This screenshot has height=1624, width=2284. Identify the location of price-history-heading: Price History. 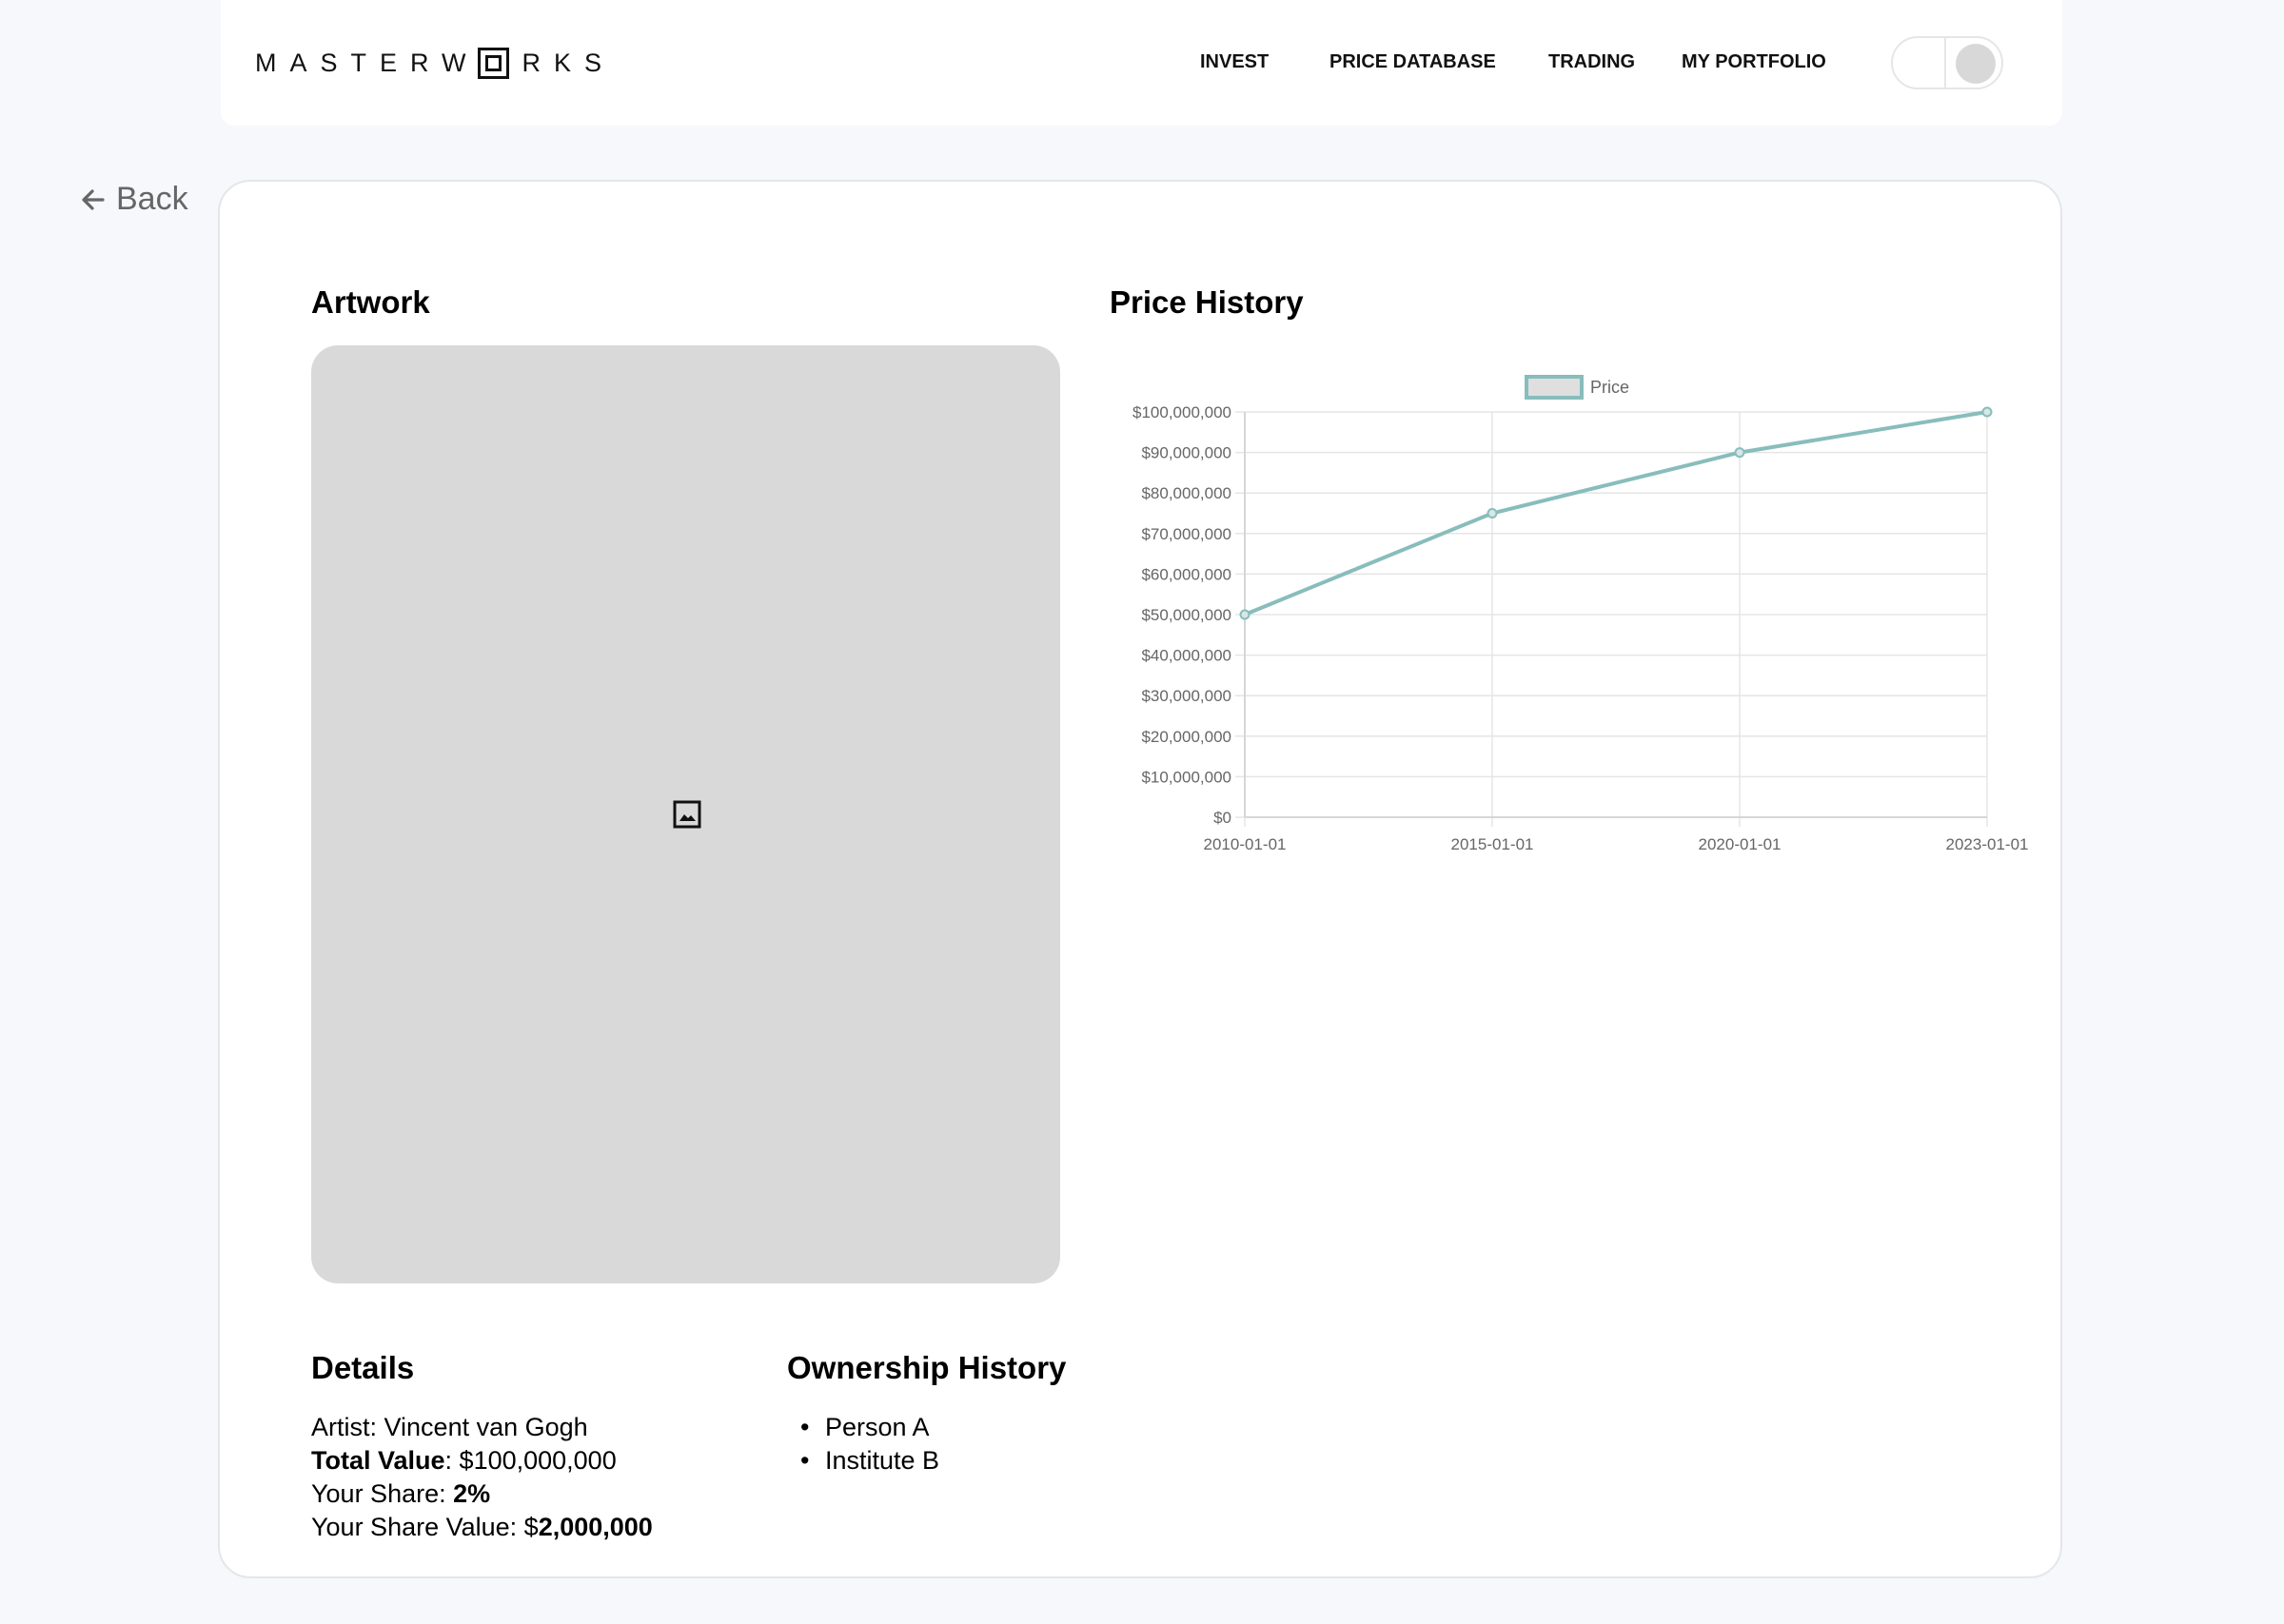
(1207, 302).